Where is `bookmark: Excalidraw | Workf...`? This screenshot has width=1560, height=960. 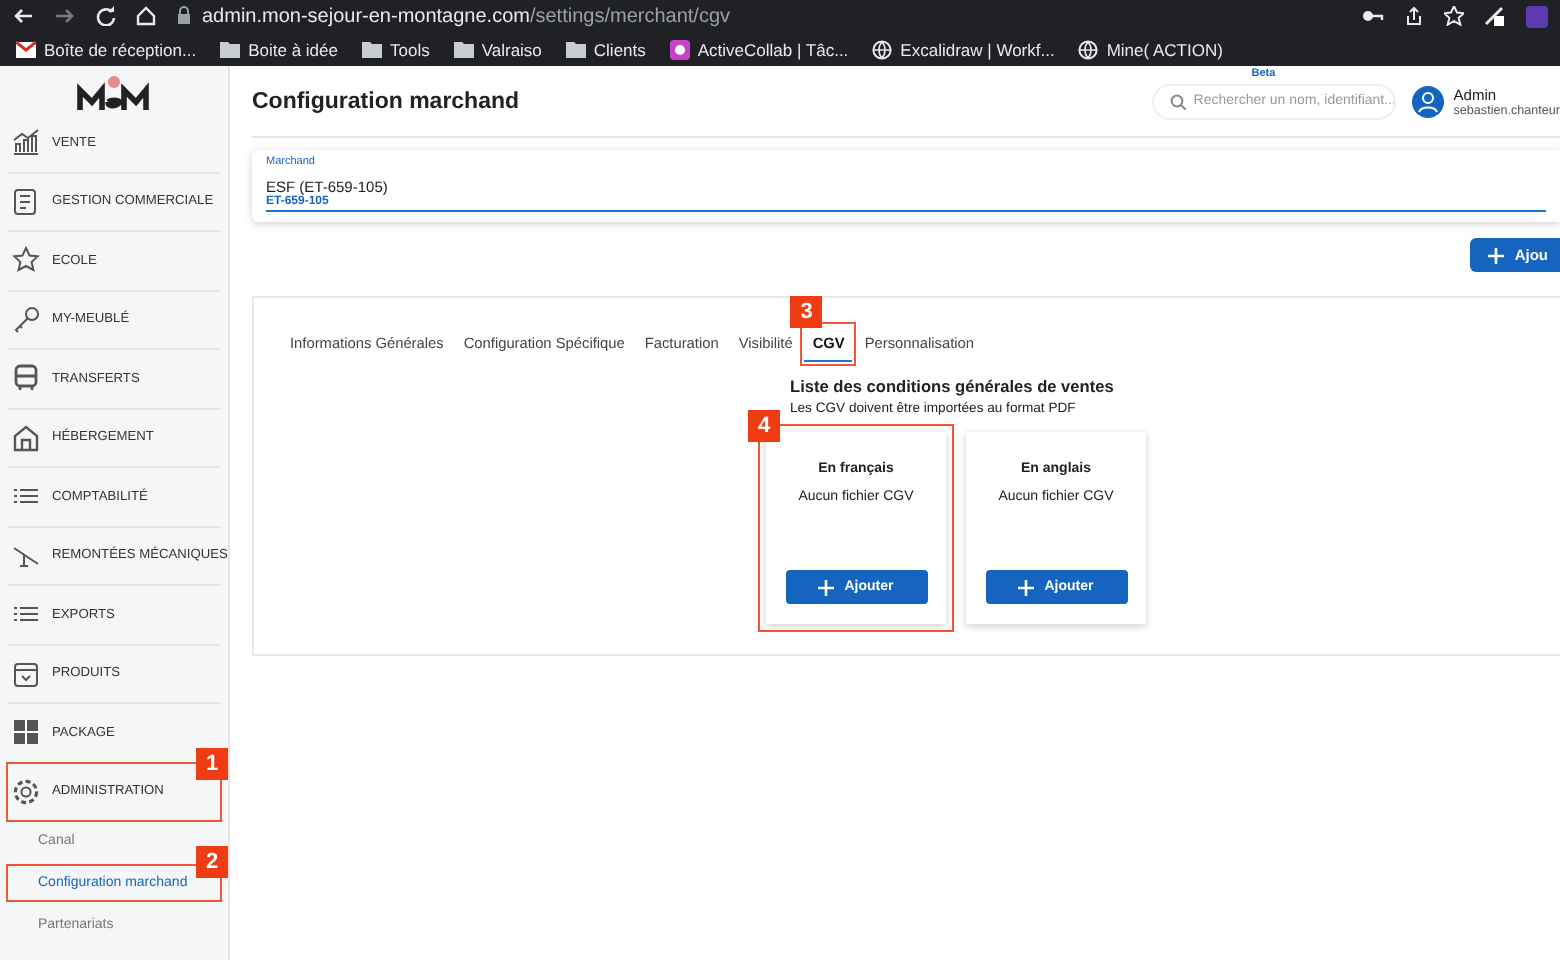 bookmark: Excalidraw | Workf... is located at coordinates (963, 49).